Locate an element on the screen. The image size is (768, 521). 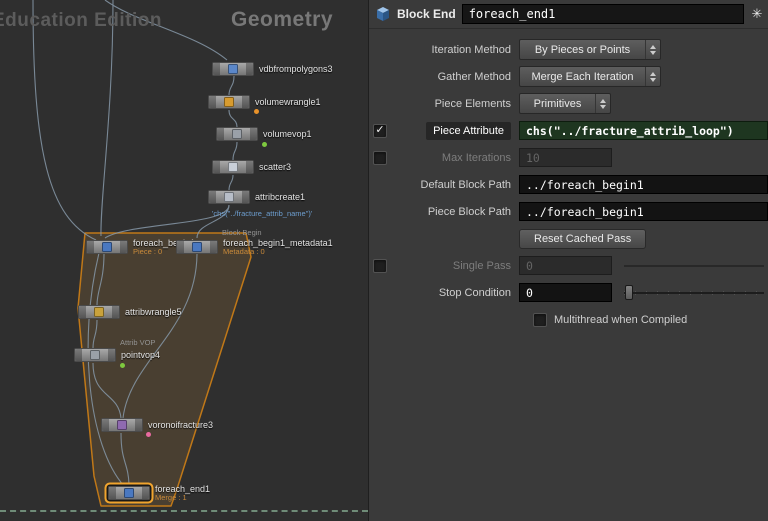
stop-condition-input is located at coordinates (565, 292).